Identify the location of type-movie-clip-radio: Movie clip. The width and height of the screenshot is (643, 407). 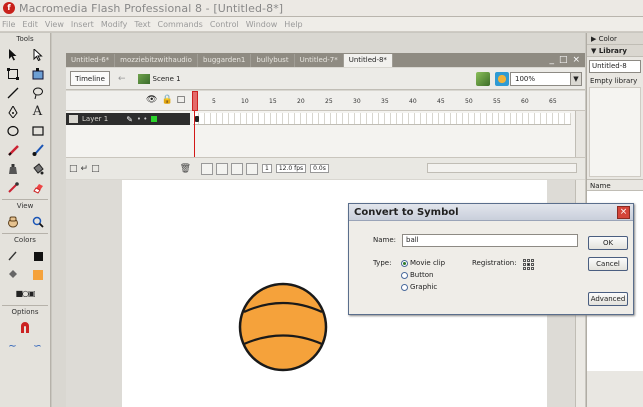
(423, 263).